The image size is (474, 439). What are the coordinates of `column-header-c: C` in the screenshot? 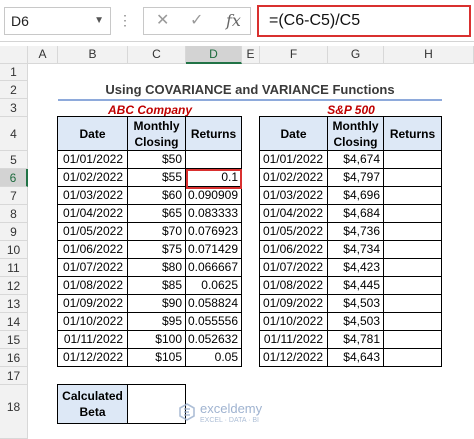 It's located at (157, 55).